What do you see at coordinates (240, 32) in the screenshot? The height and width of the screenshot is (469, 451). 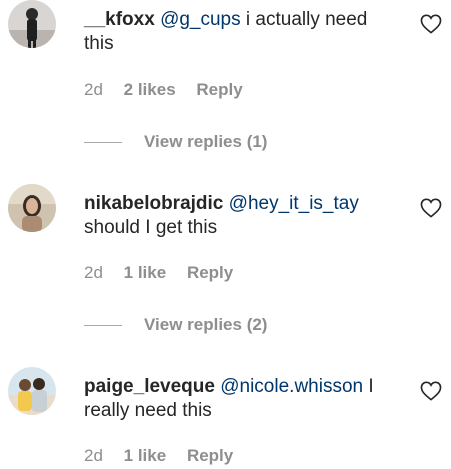 I see `comment-text: __kfoxx @g_cups i actually need this` at bounding box center [240, 32].